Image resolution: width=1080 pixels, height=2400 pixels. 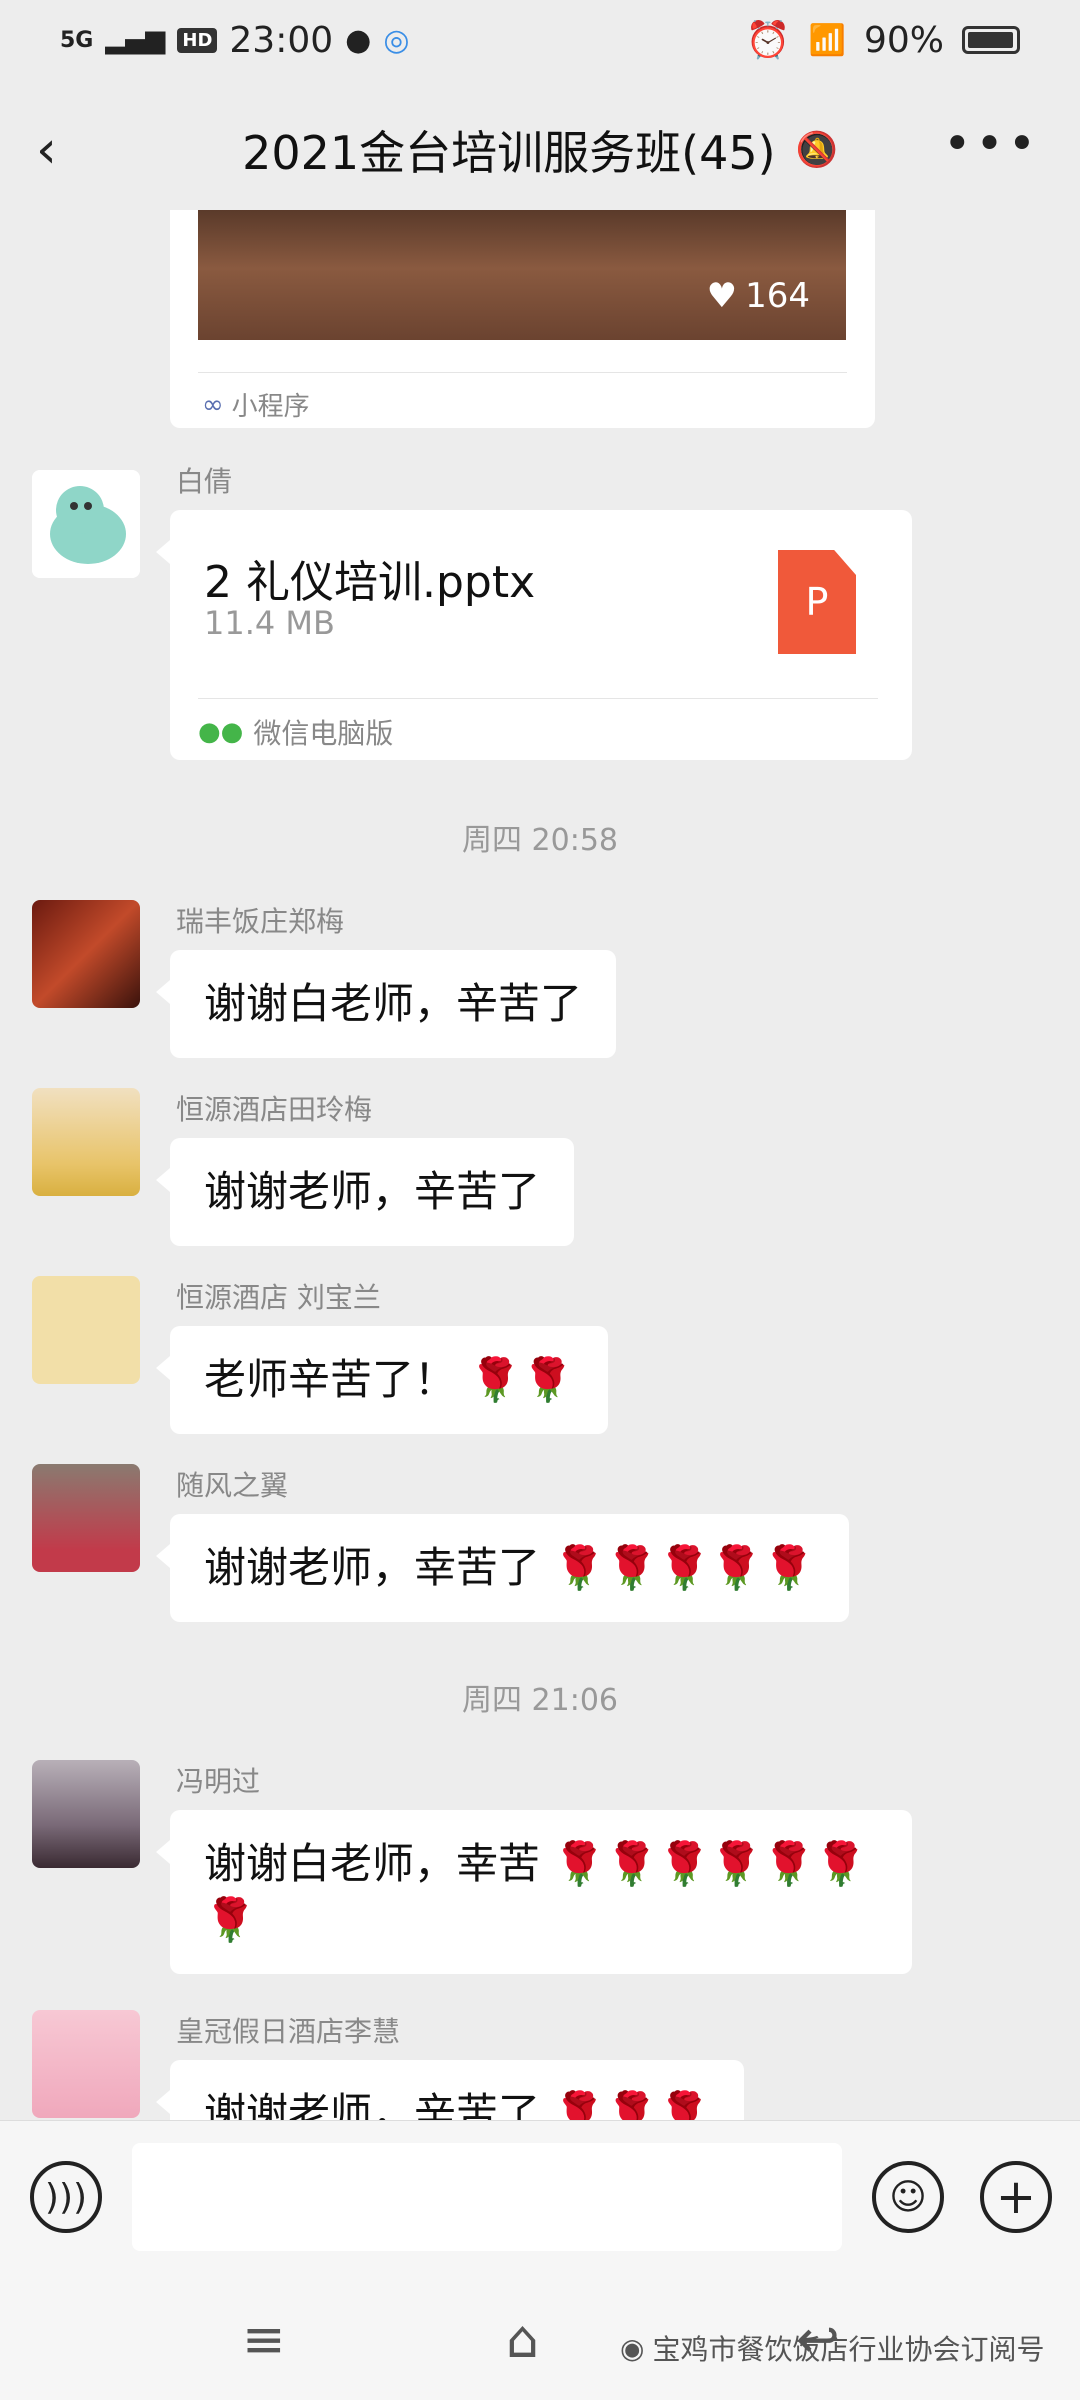 I want to click on likes-count: ♥ 164, so click(x=758, y=296).